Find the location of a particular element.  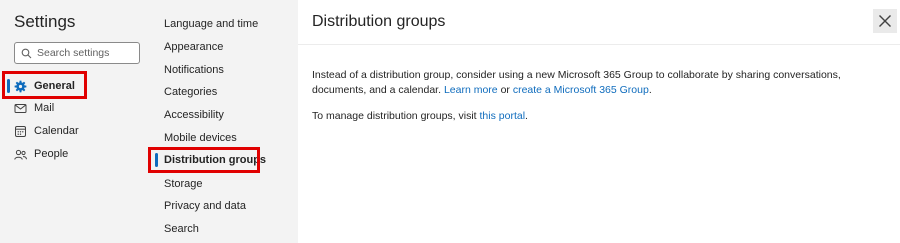

search-settings-input is located at coordinates (87, 53).